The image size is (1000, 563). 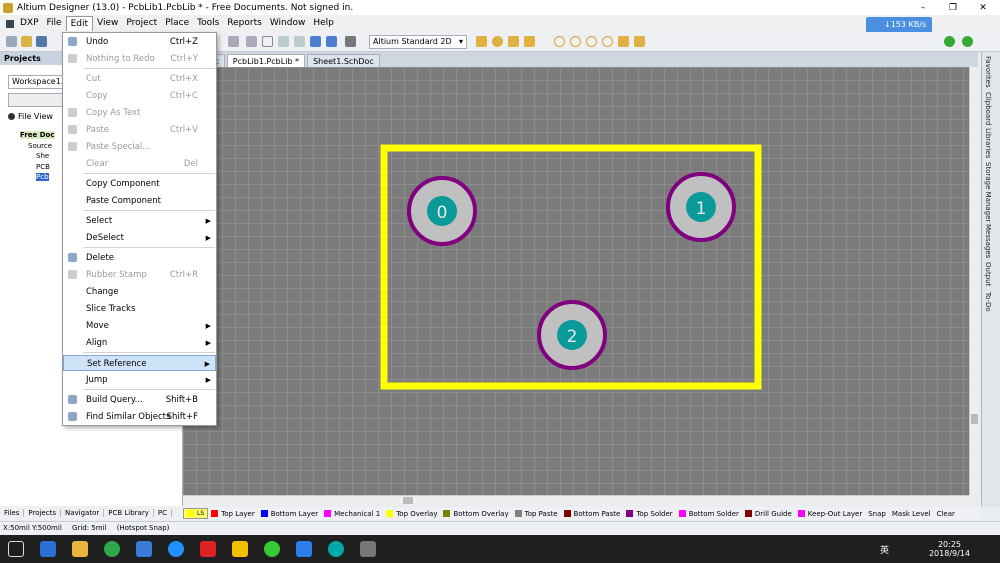 I want to click on vertical-scrollbar, so click(x=973, y=281).